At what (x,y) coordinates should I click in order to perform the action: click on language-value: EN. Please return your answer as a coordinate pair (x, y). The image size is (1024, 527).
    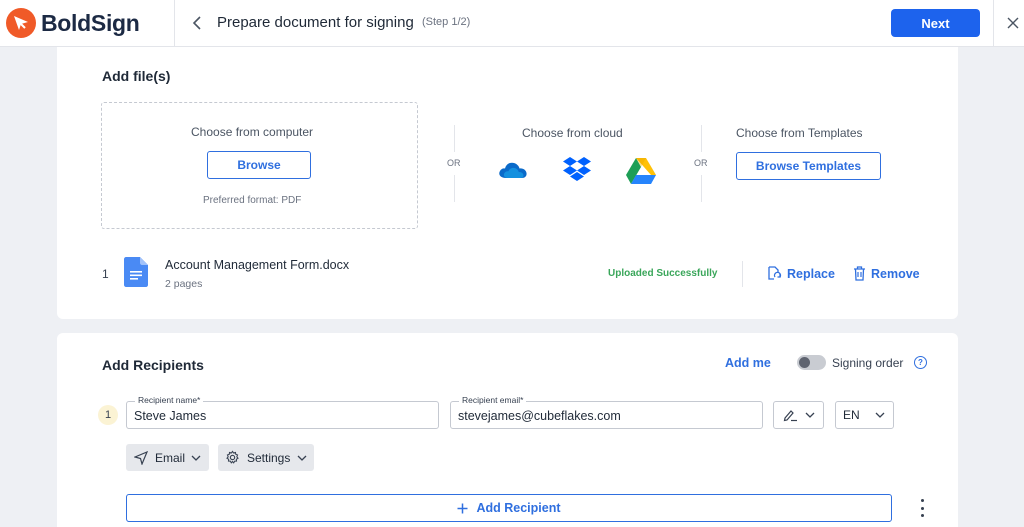
    Looking at the image, I should click on (851, 415).